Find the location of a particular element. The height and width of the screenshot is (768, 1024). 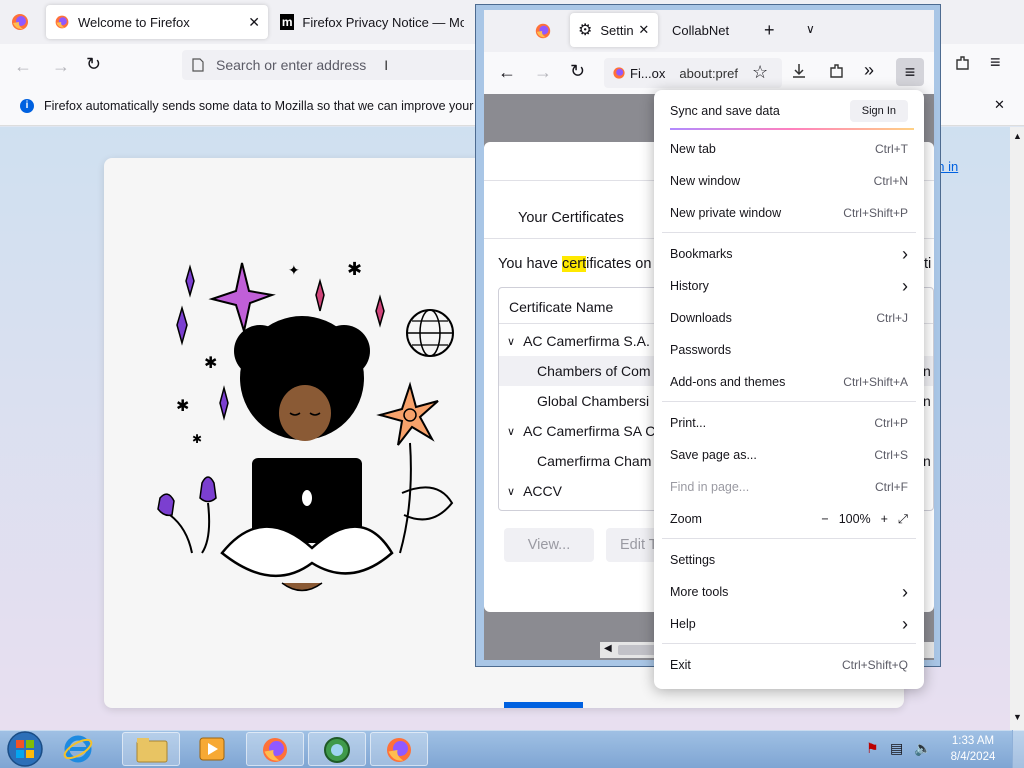

clock-time: 1:33 AM is located at coordinates (973, 741).